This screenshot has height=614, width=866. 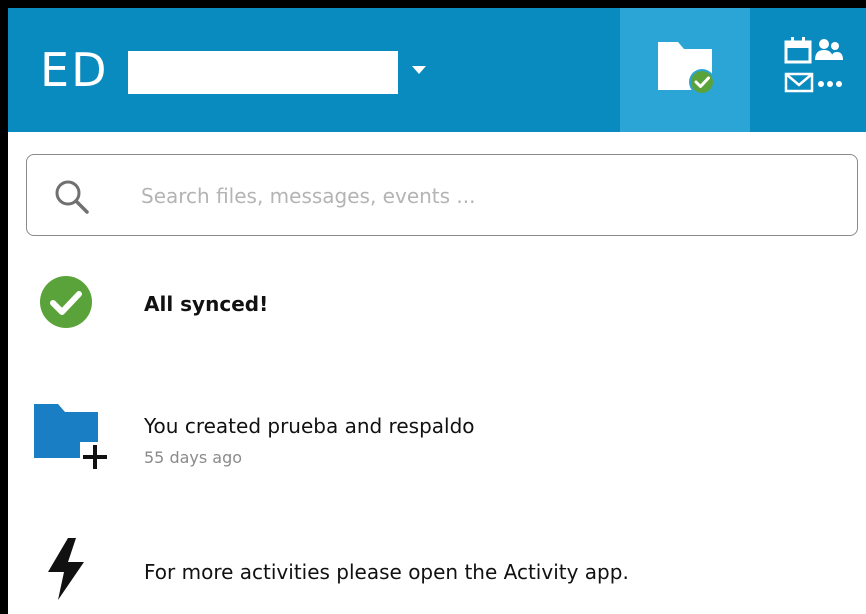 I want to click on account-name-field, so click(x=263, y=72).